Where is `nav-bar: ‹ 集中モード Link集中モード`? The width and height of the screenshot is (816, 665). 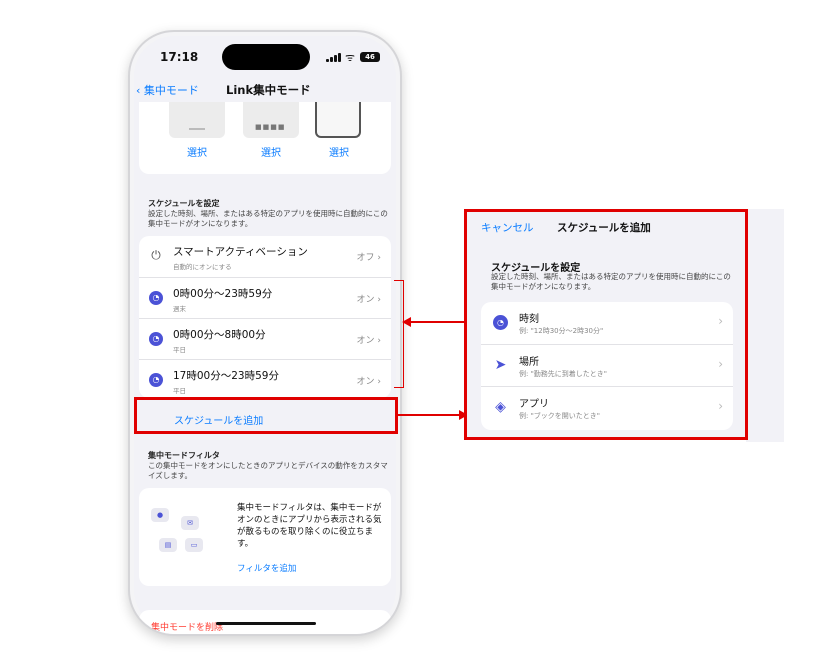 nav-bar: ‹ 集中モード Link集中モード is located at coordinates (265, 91).